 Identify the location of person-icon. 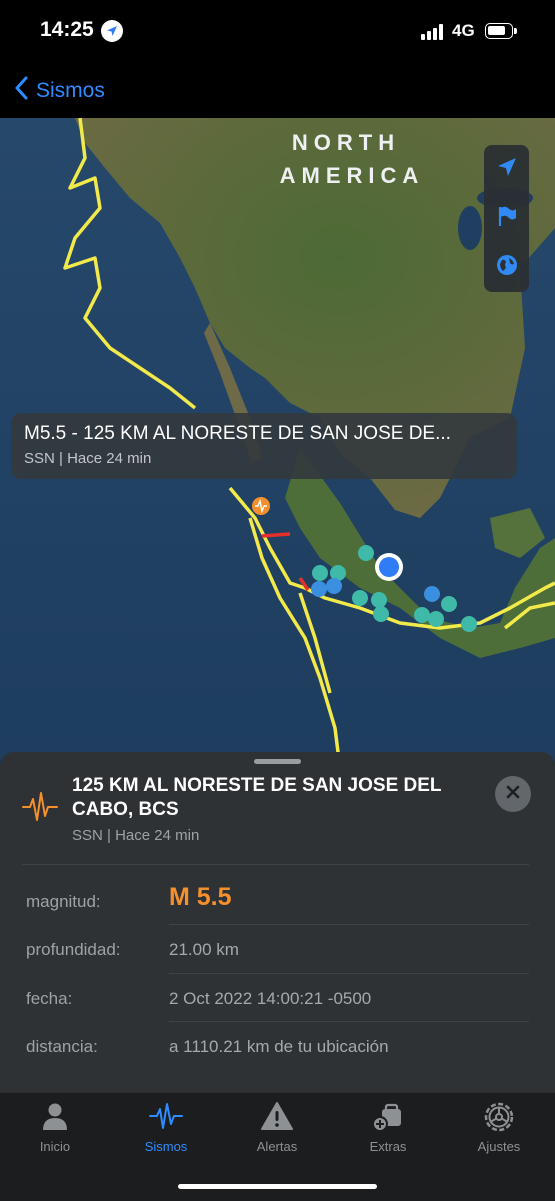
(55, 1118).